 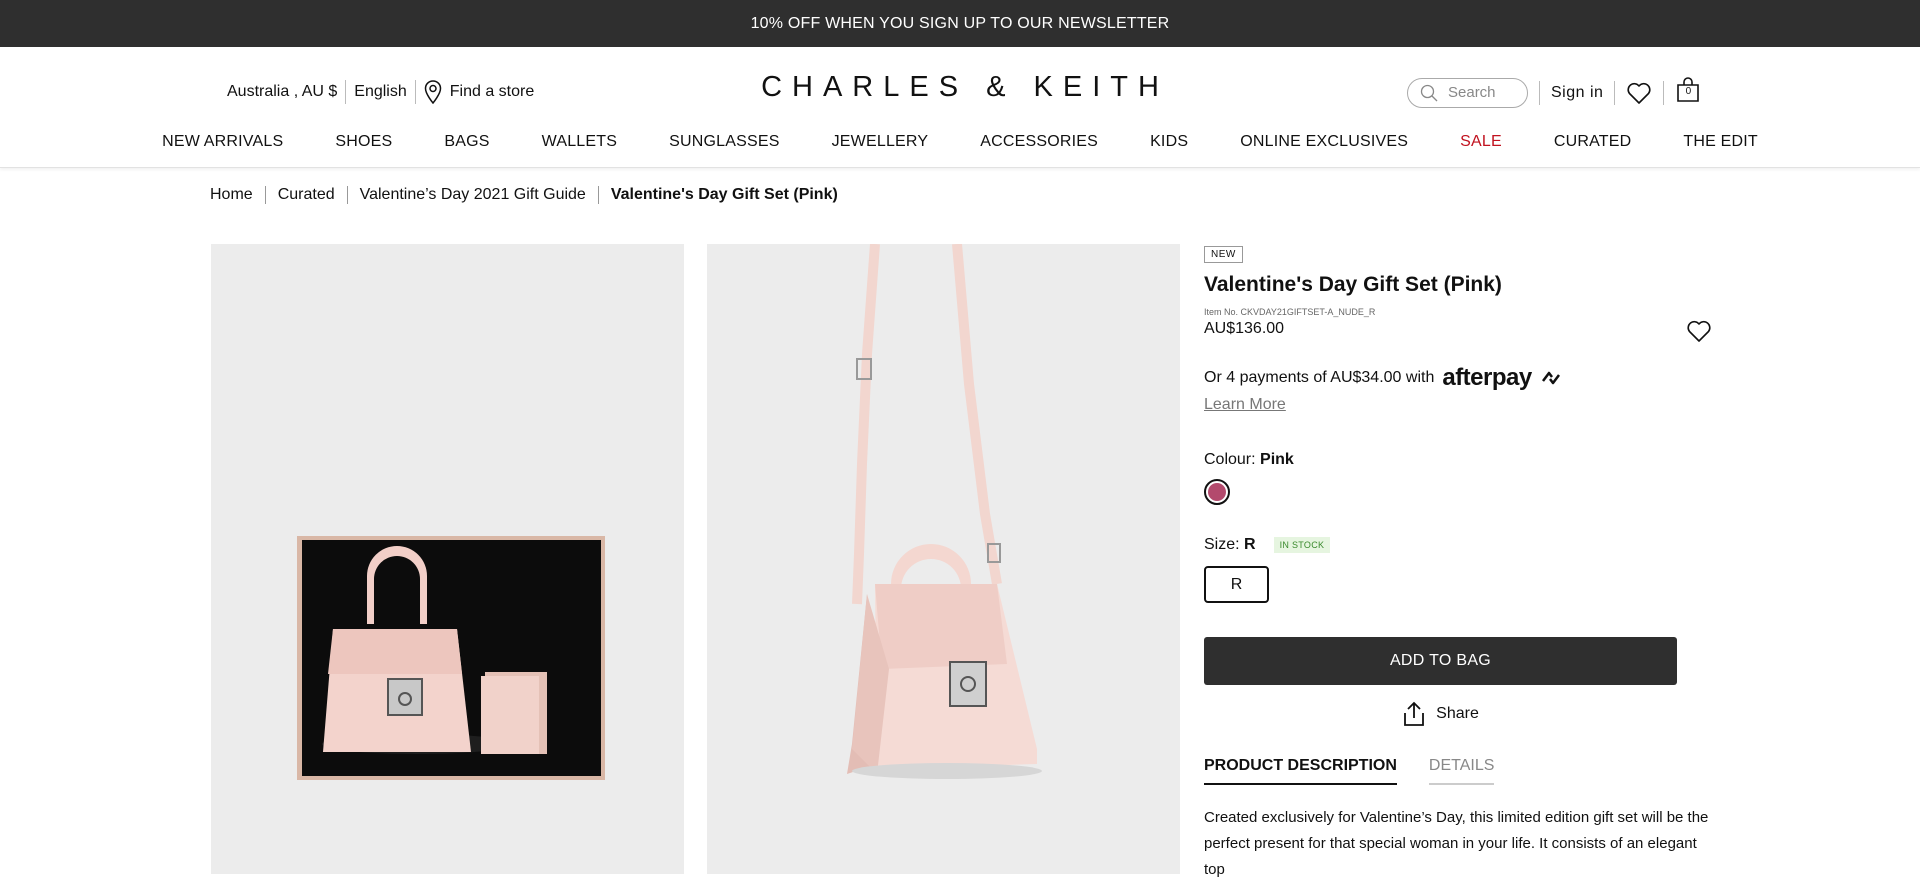 I want to click on nav-kids: KIDS, so click(x=1169, y=142).